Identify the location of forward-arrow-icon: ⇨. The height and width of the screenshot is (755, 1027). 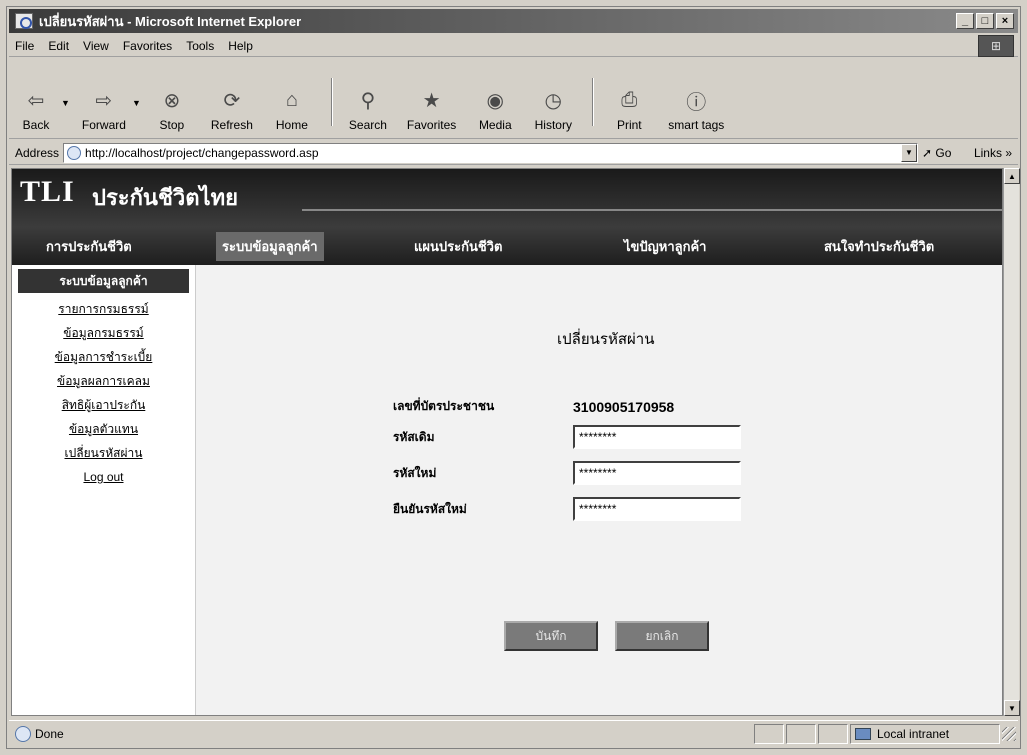
(104, 100).